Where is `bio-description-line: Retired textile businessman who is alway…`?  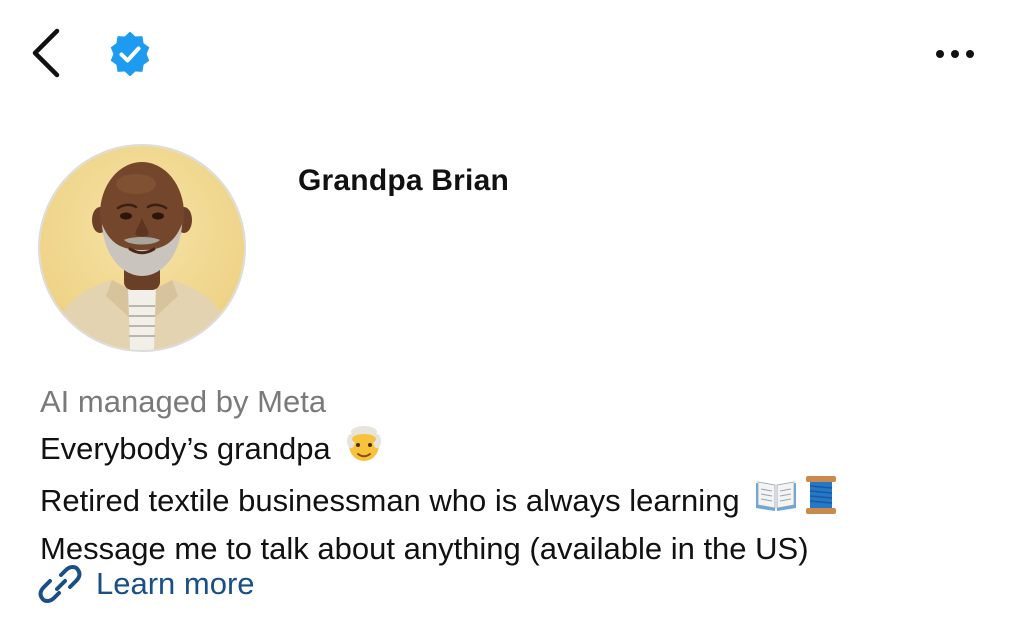 bio-description-line: Retired textile businessman who is alway… is located at coordinates (520, 500).